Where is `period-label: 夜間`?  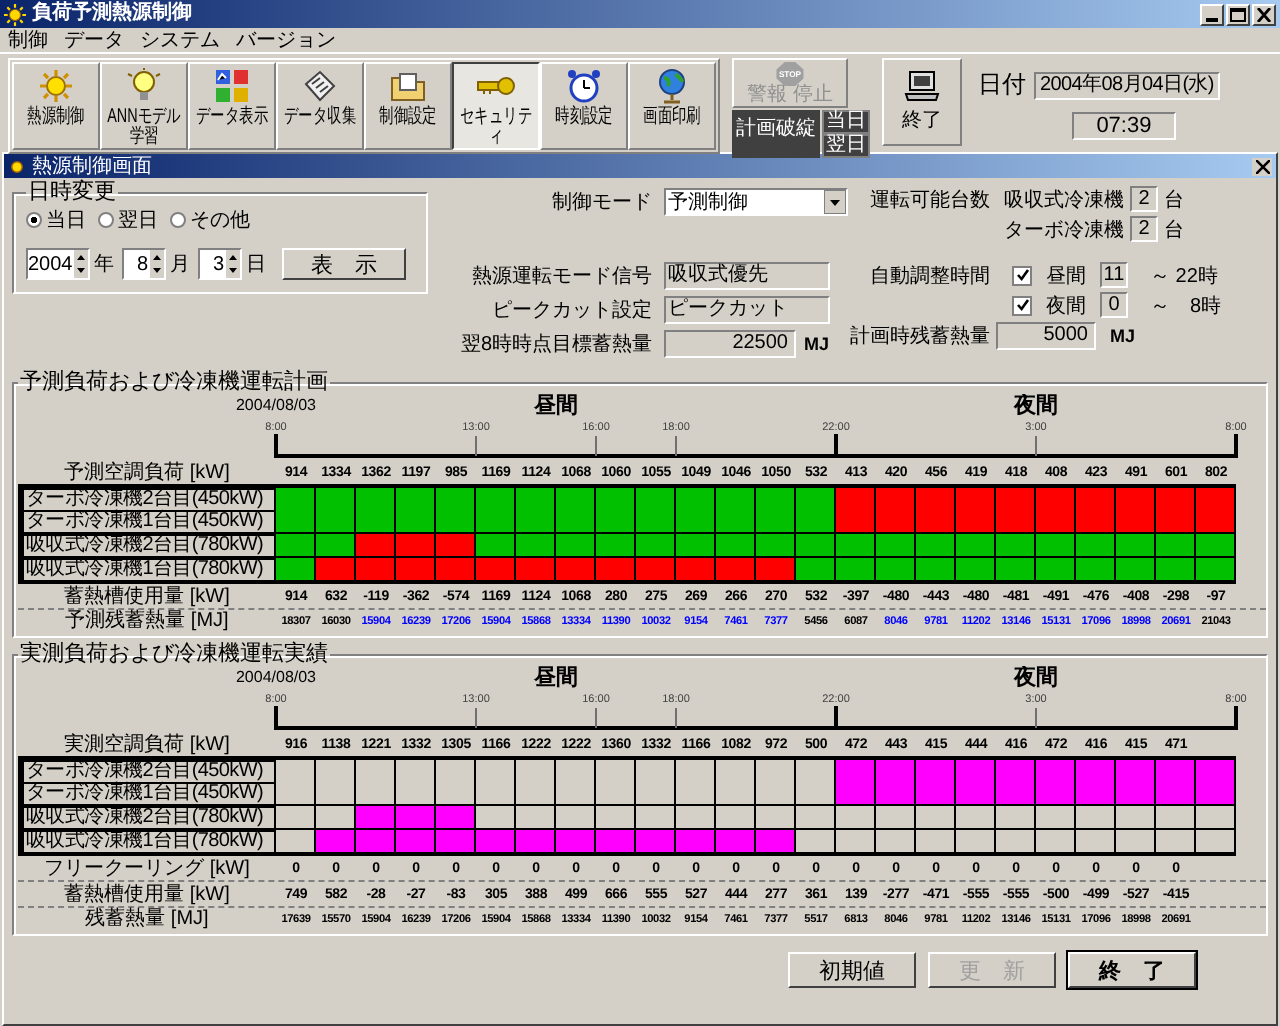 period-label: 夜間 is located at coordinates (1066, 306).